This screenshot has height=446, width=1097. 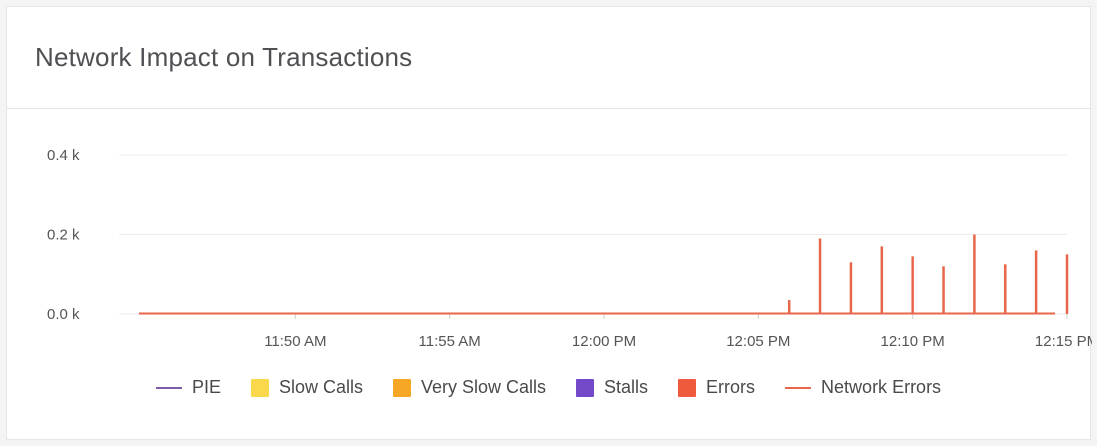 I want to click on y-tick-label: 0.2 k, so click(x=63, y=235).